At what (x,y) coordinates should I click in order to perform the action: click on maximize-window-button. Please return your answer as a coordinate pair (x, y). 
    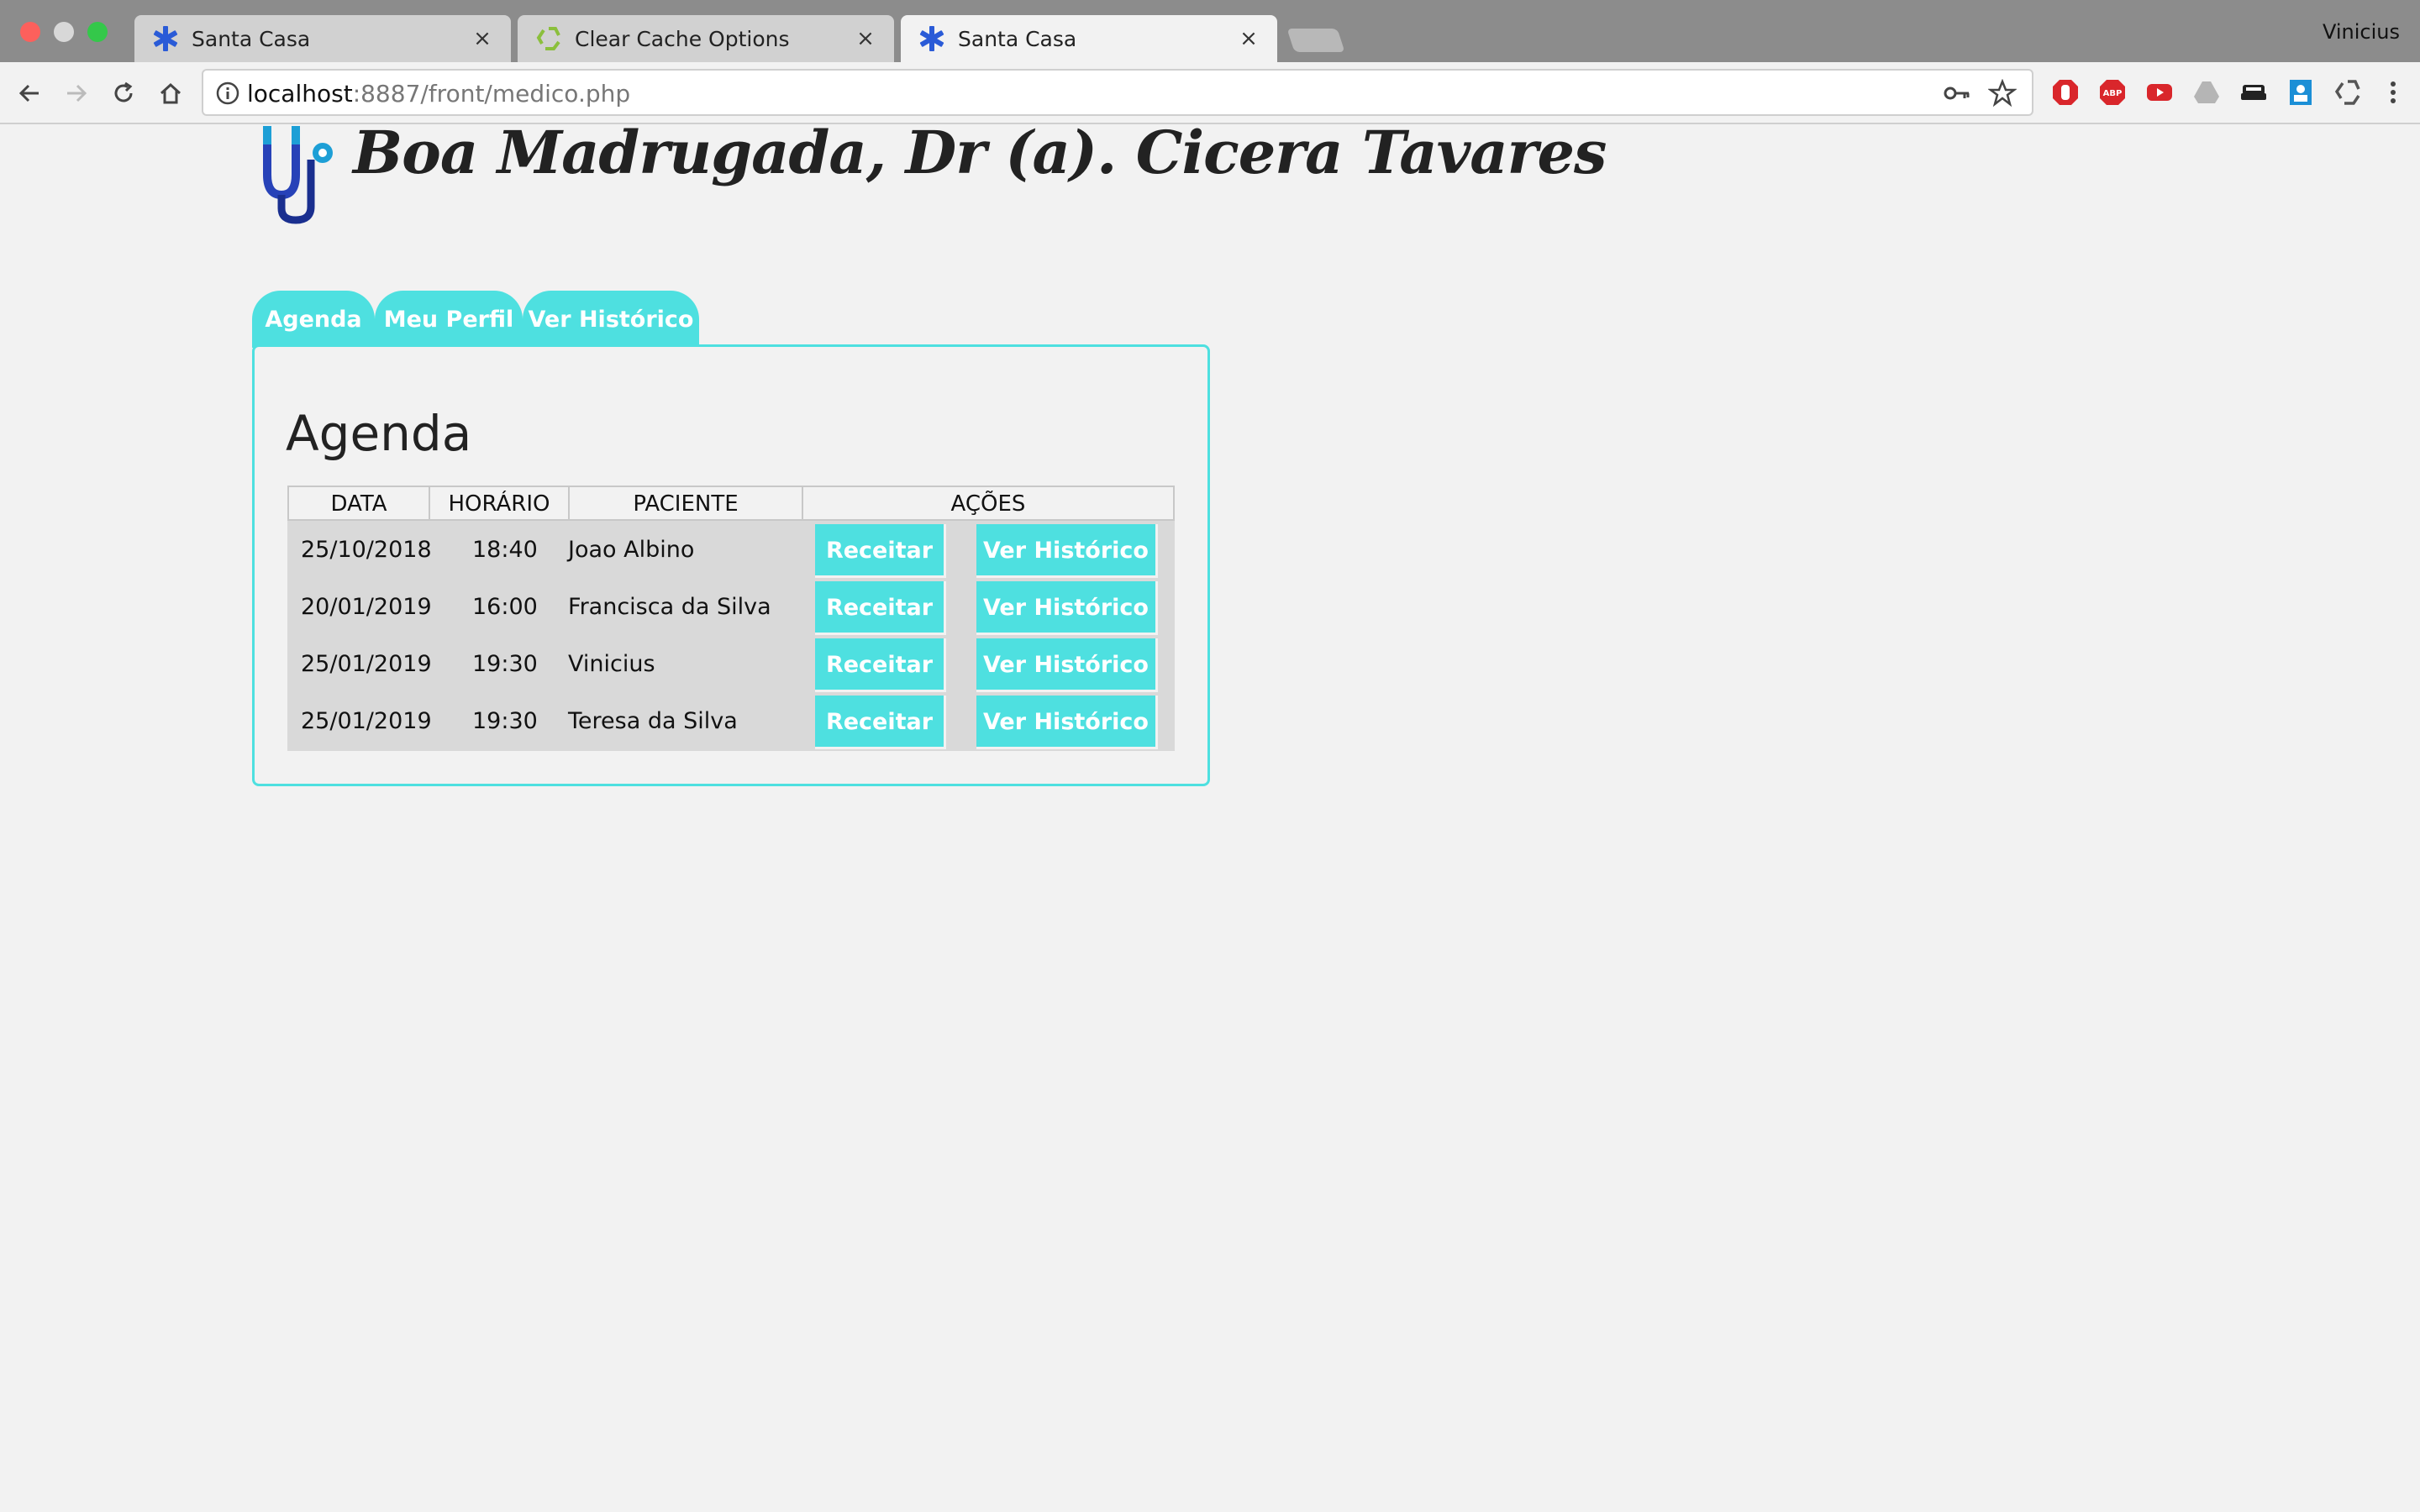
    Looking at the image, I should click on (97, 32).